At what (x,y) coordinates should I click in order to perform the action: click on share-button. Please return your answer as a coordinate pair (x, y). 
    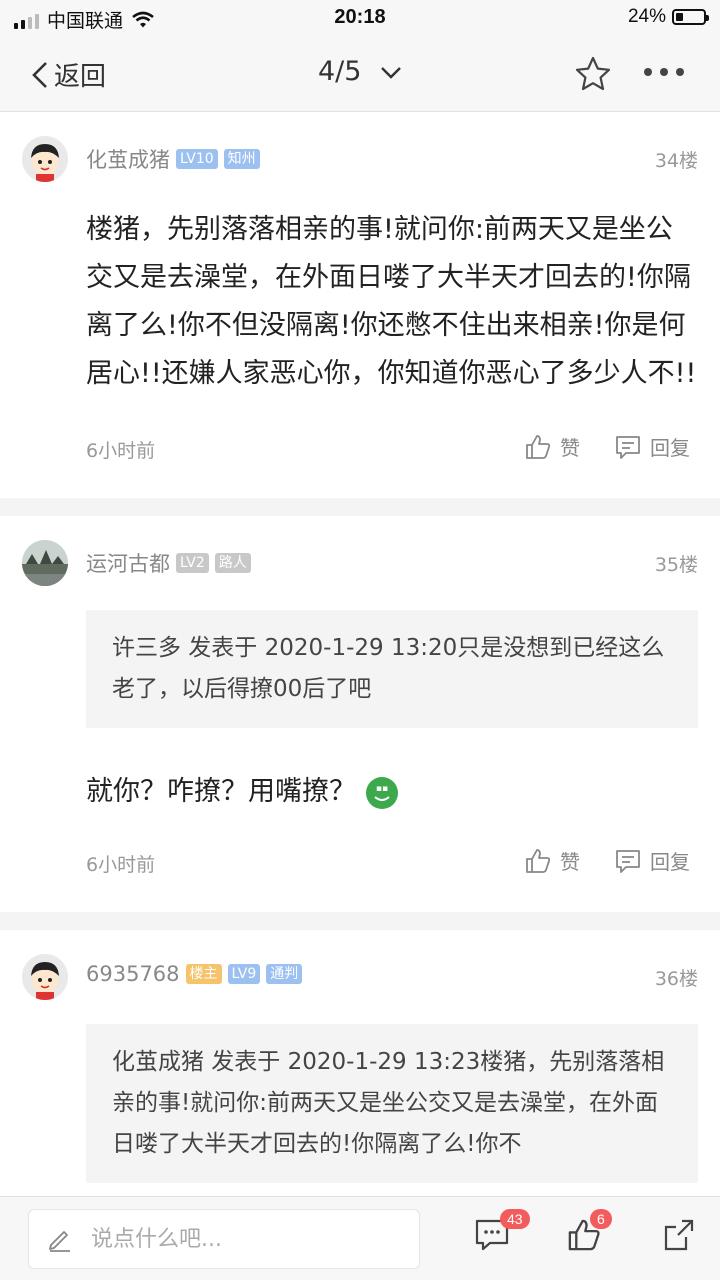
    Looking at the image, I should click on (679, 1237).